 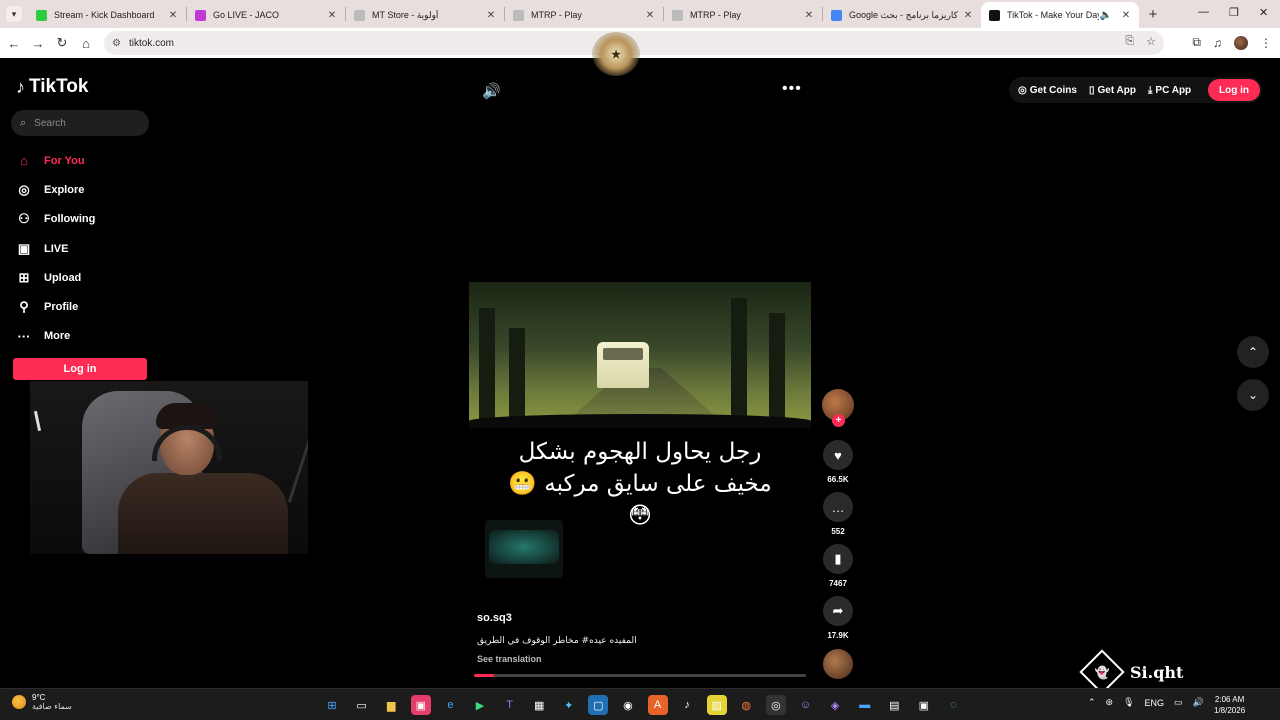 I want to click on back-icon: ←, so click(x=14, y=43).